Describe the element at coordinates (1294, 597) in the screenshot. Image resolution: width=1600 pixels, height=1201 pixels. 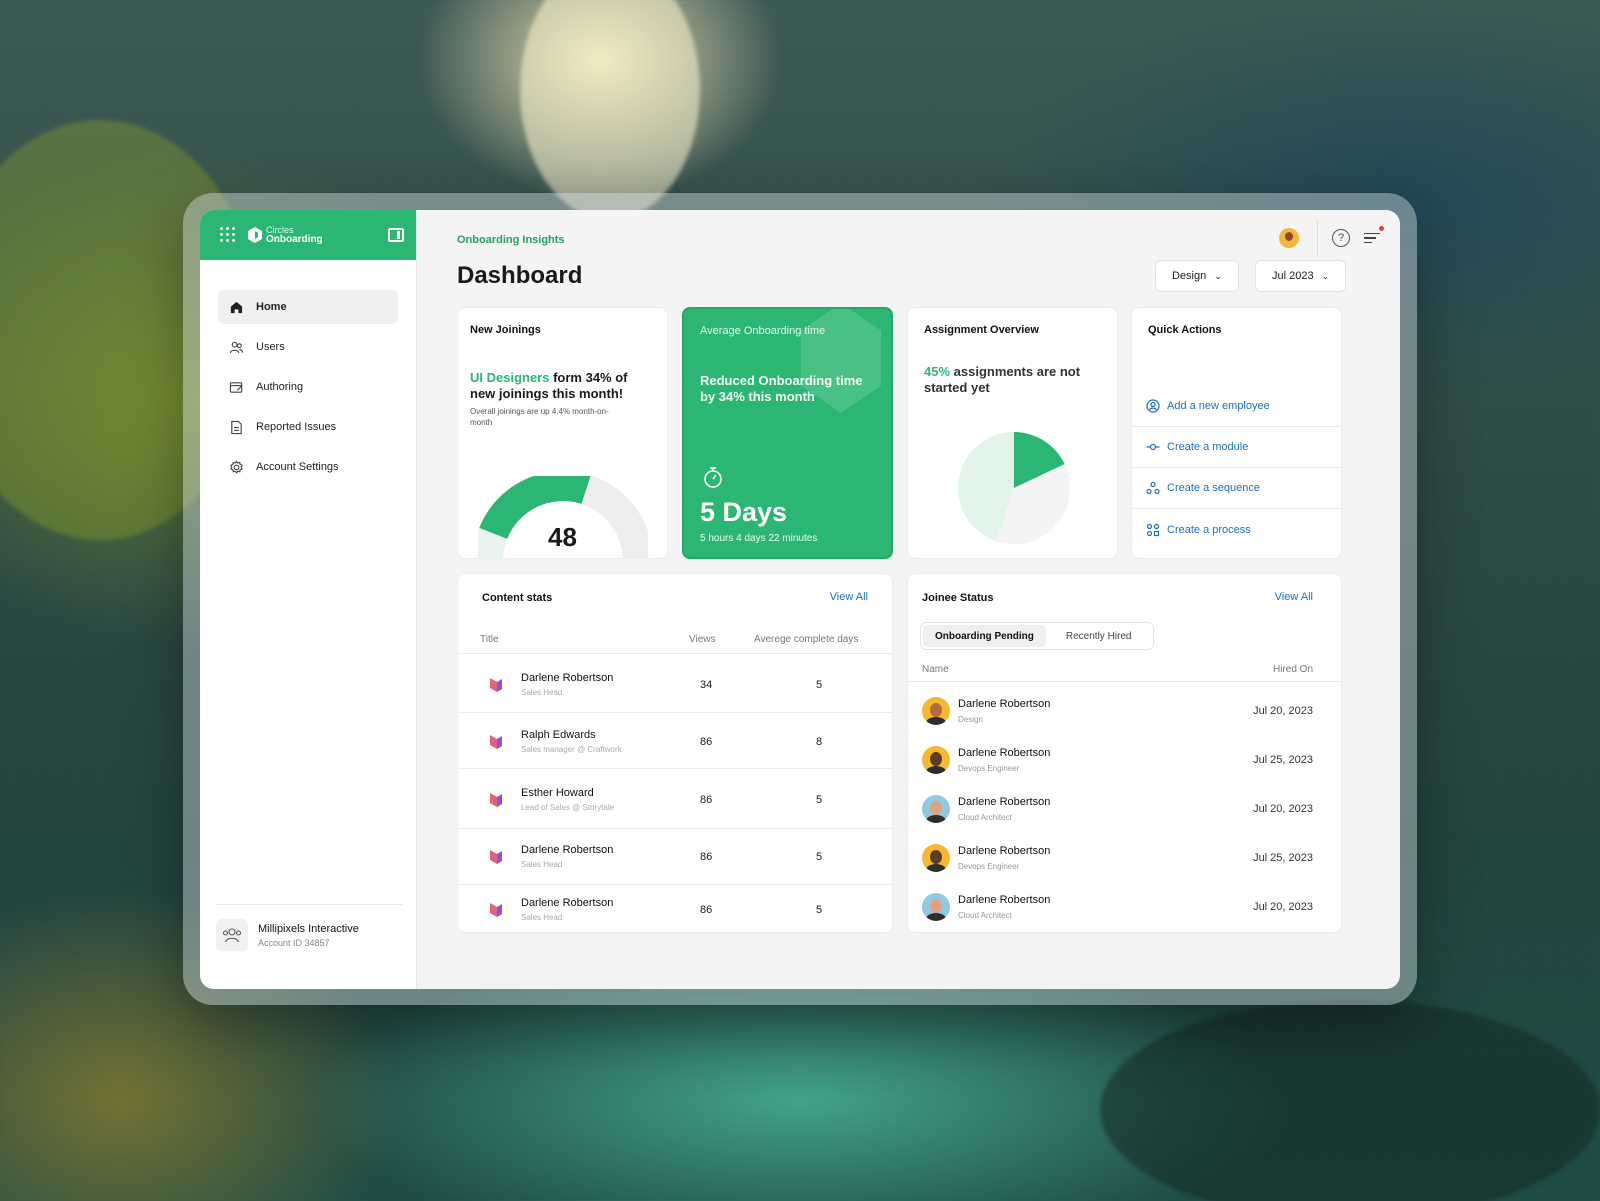
I see `joinee-status-view-all-link: View All` at that location.